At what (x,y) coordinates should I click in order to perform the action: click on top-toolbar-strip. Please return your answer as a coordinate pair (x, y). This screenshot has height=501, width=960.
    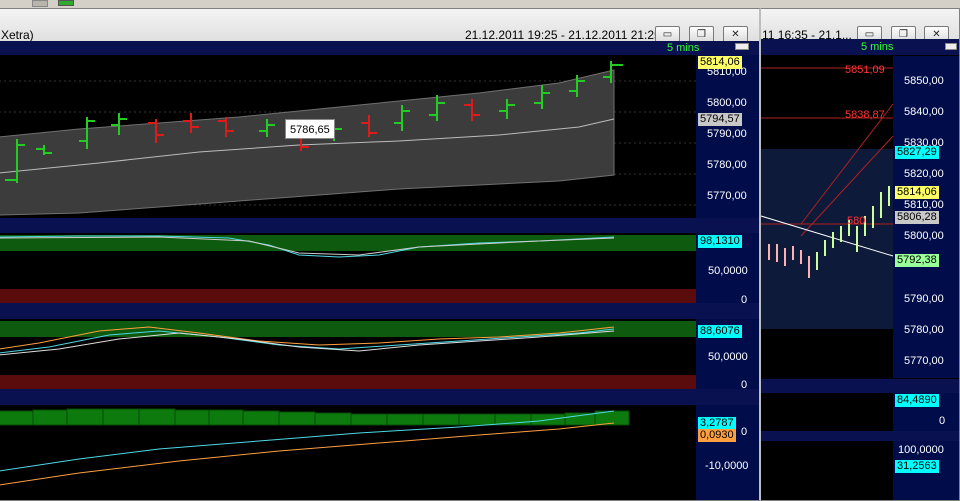
    Looking at the image, I should click on (480, 3).